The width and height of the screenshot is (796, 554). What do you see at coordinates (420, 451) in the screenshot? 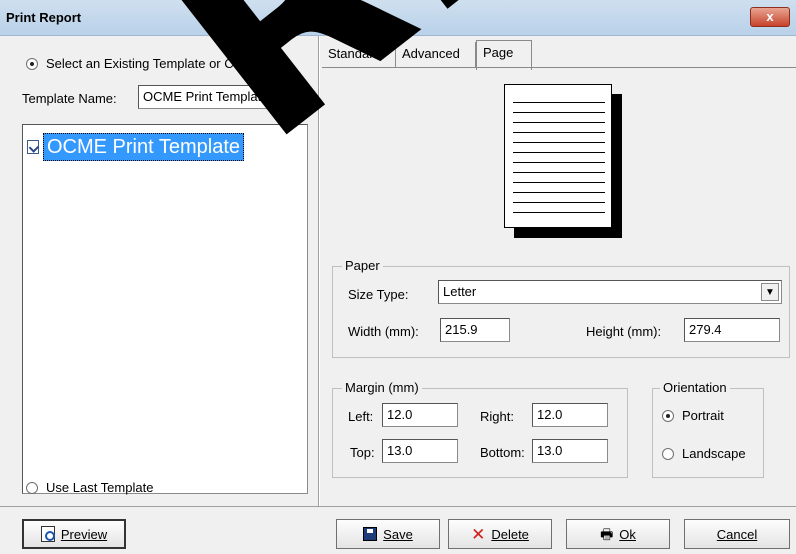
I see `margin-top-input: 13.0` at bounding box center [420, 451].